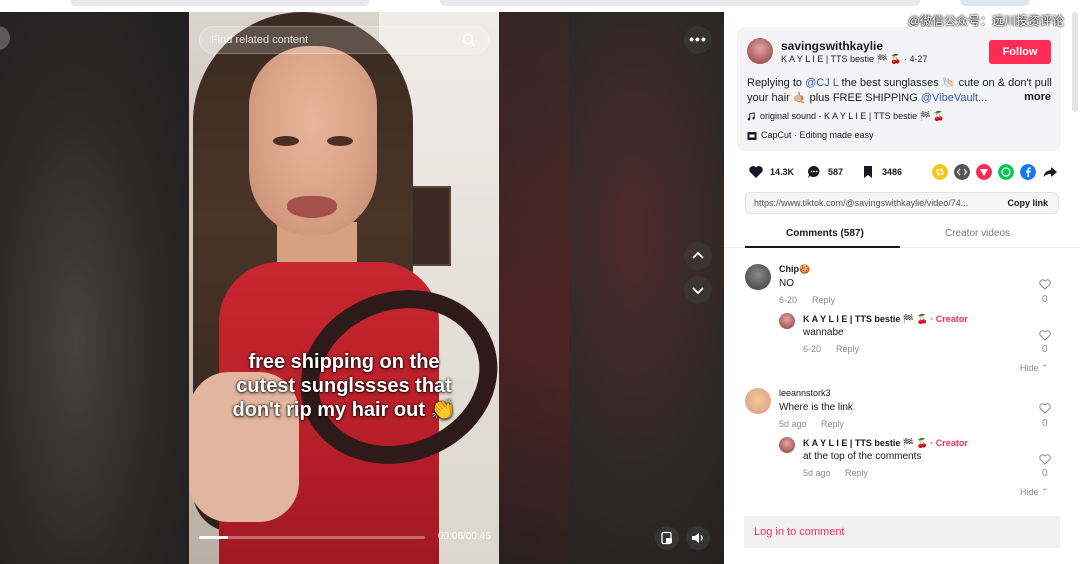 The height and width of the screenshot is (564, 1080). I want to click on comment-button: 587, so click(824, 172).